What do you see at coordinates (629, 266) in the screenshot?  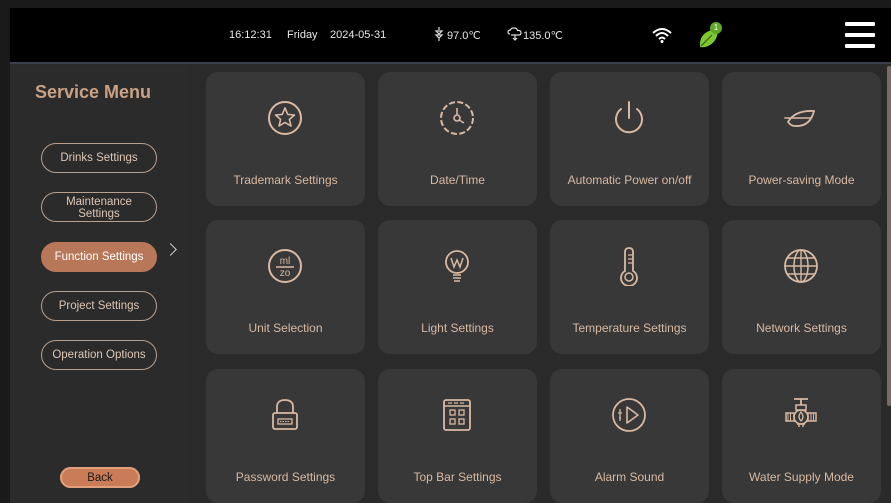 I see `thermometer-icon` at bounding box center [629, 266].